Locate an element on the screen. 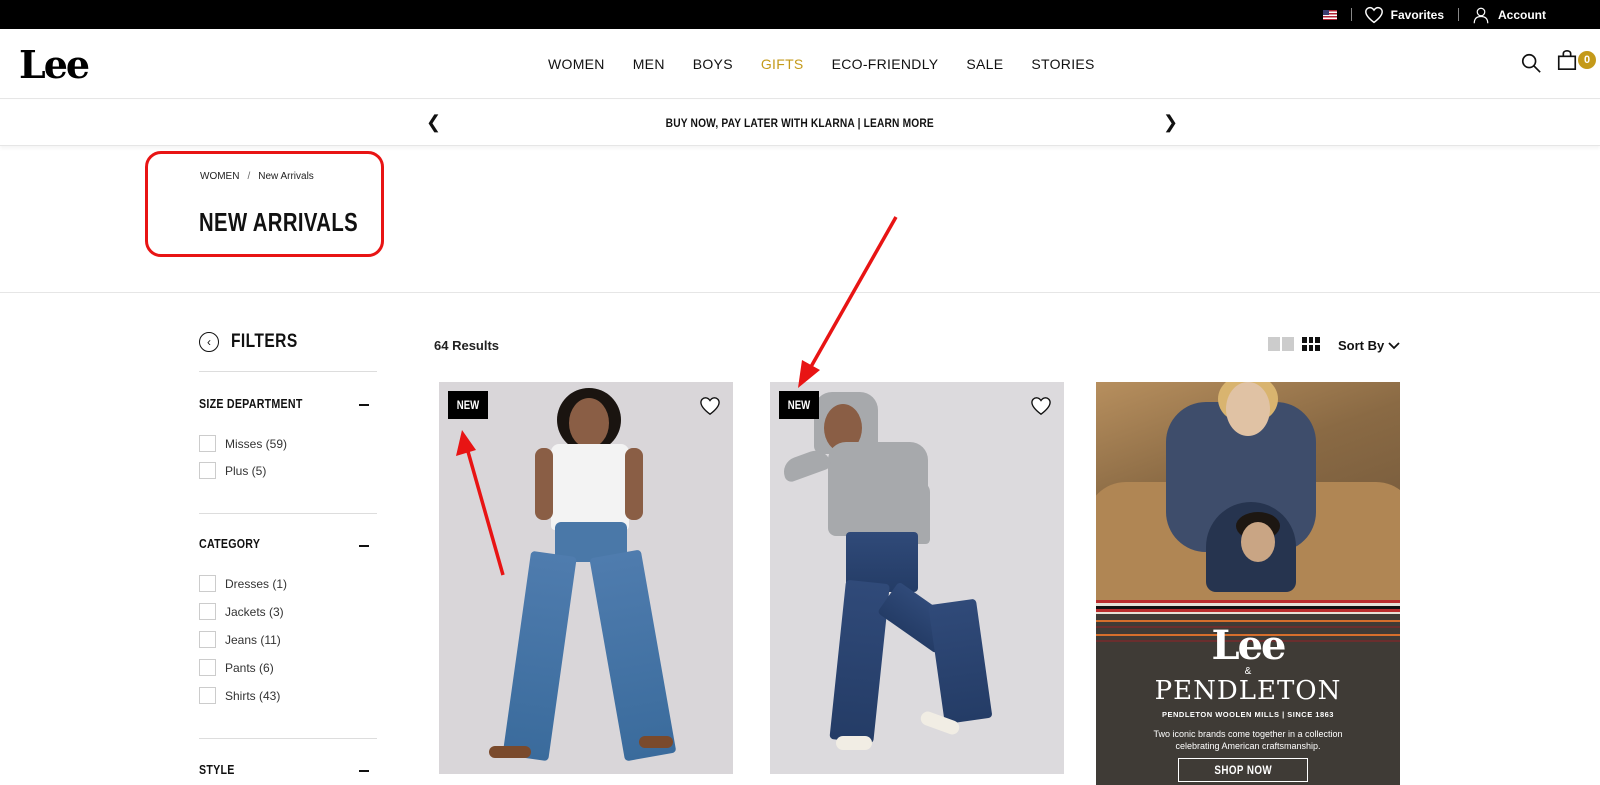 Image resolution: width=1600 pixels, height=785 pixels. two-column-grid-icon is located at coordinates (1281, 344).